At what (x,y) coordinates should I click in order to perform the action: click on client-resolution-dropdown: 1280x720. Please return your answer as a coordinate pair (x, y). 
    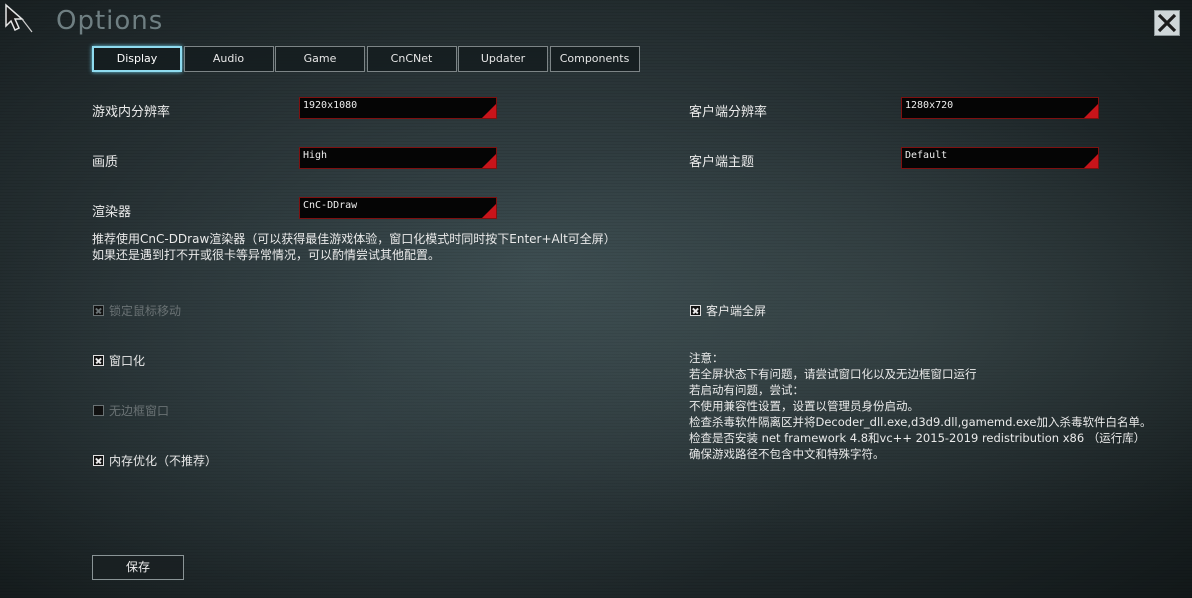
    Looking at the image, I should click on (1000, 108).